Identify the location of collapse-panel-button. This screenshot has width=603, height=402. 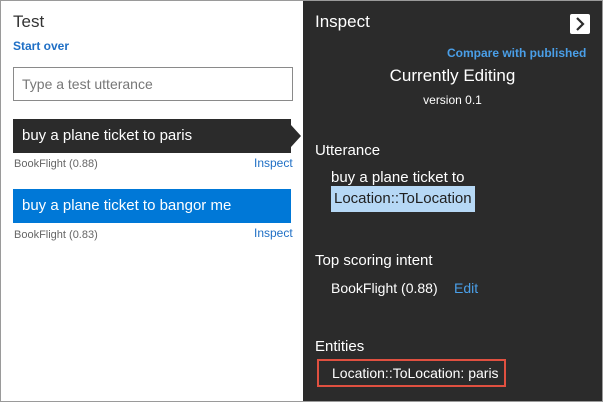
(580, 24).